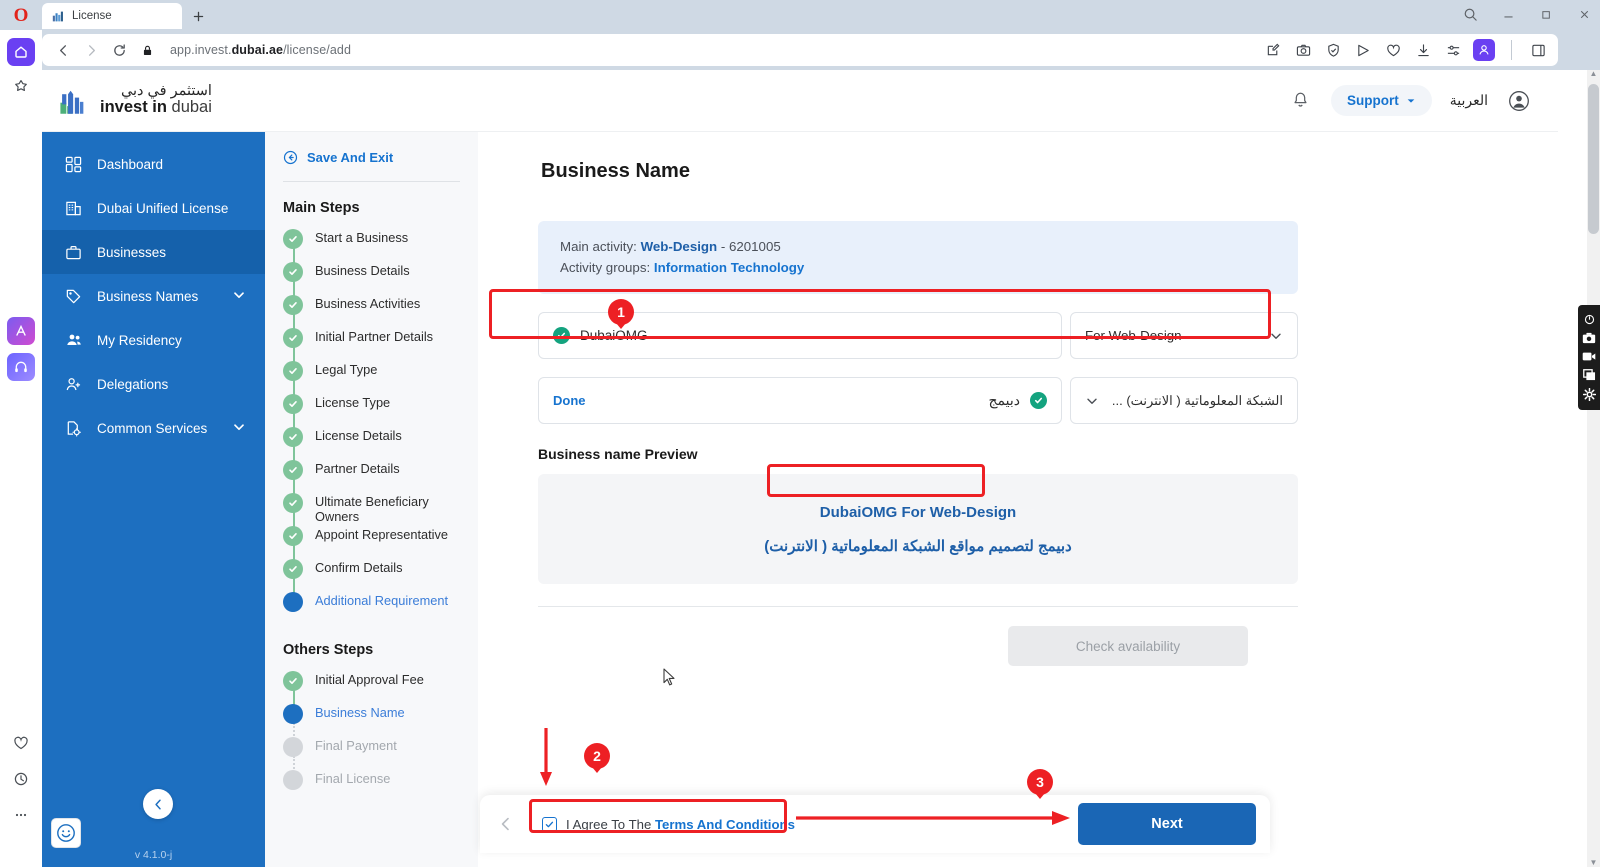 The image size is (1600, 867). What do you see at coordinates (1363, 50) in the screenshot?
I see `send-icon` at bounding box center [1363, 50].